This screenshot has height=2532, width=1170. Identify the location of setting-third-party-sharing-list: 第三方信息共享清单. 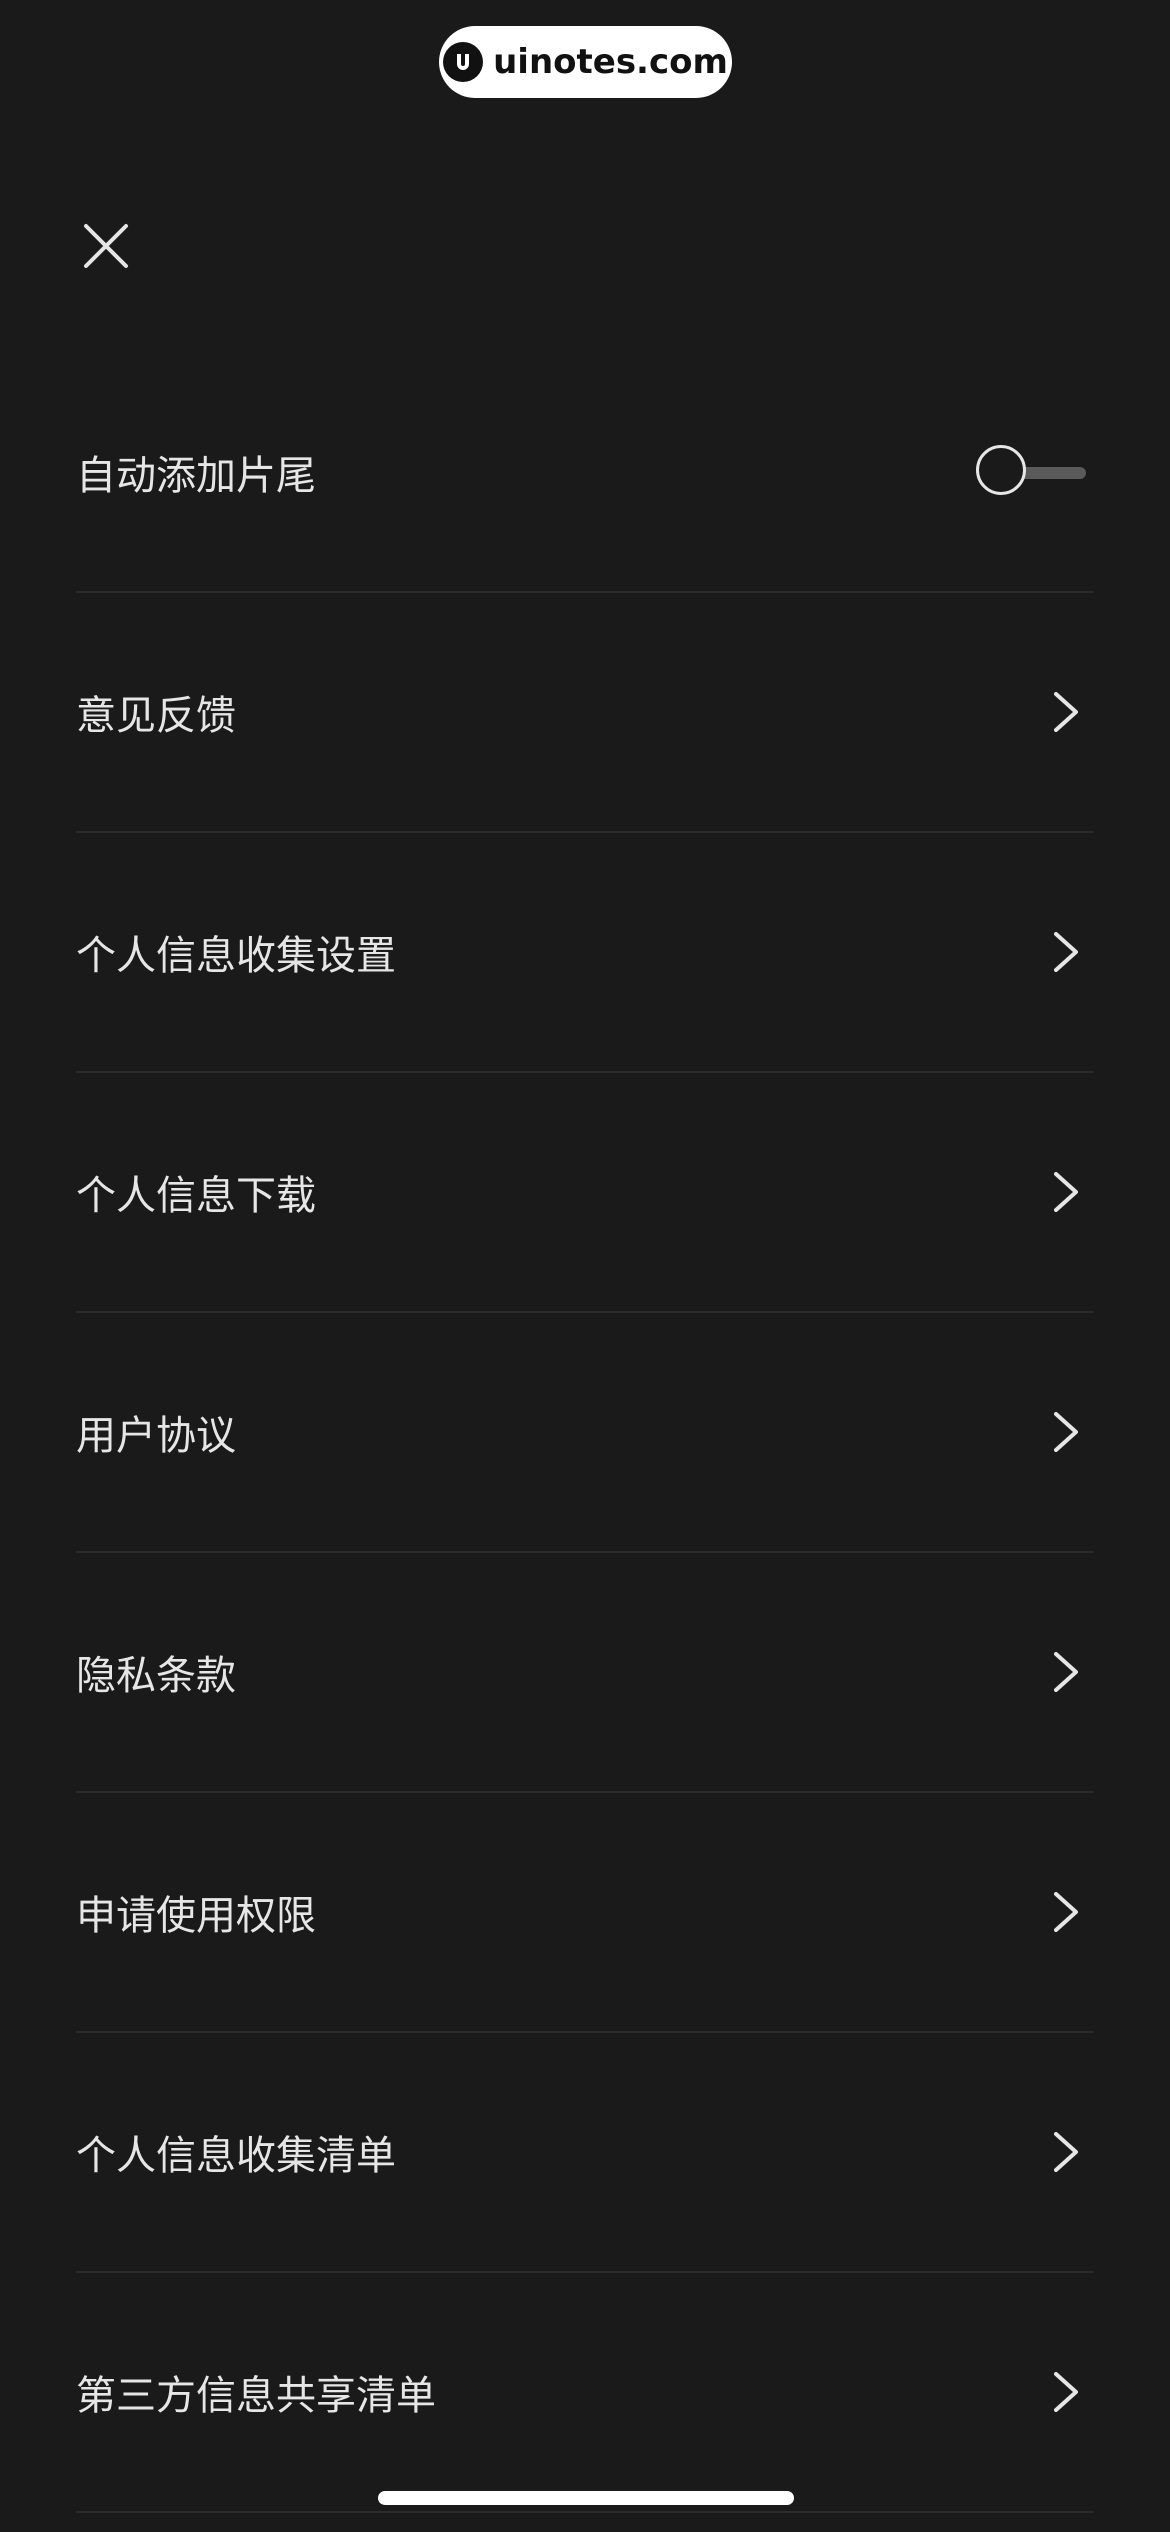
(585, 2393).